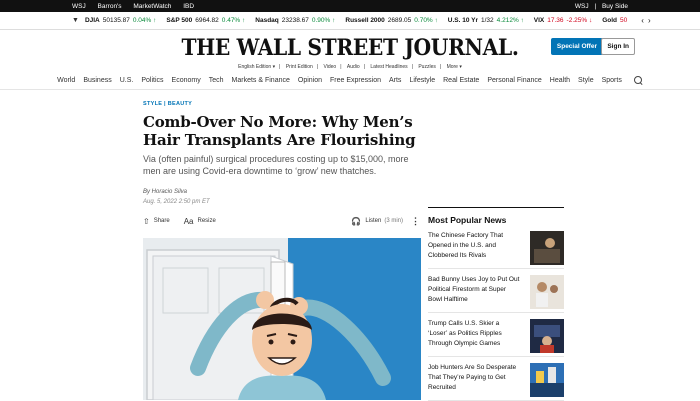  What do you see at coordinates (179, 20) in the screenshot?
I see `ticker-symbol: S&P 500` at bounding box center [179, 20].